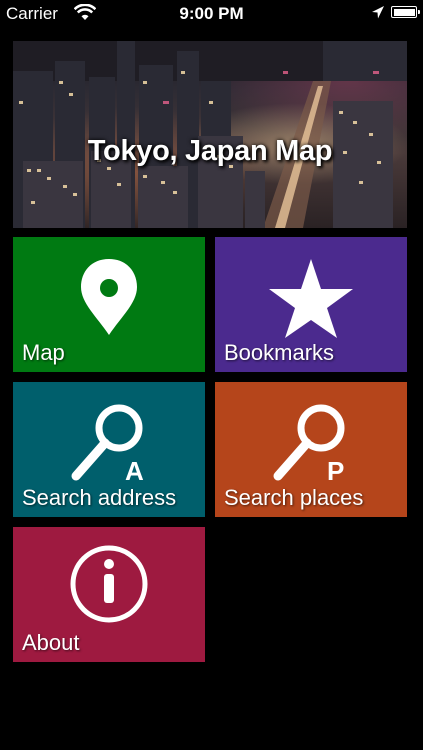 The height and width of the screenshot is (750, 423). I want to click on about-tile: About, so click(109, 594).